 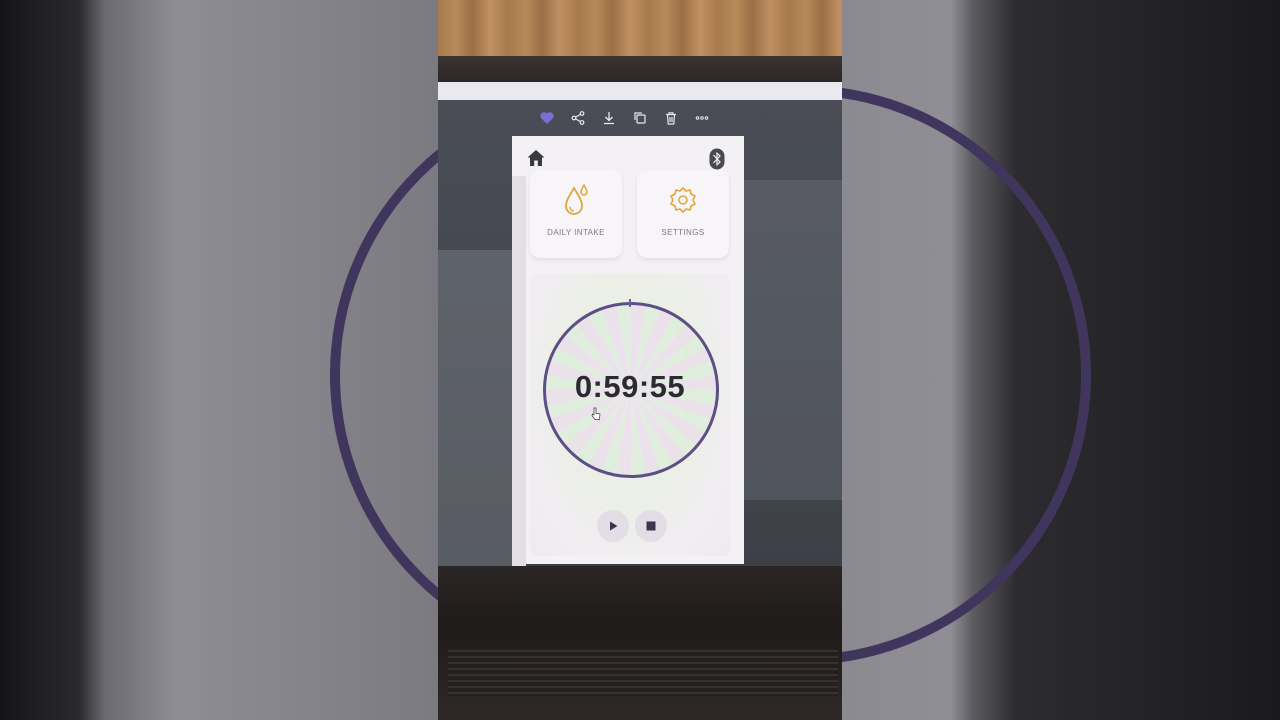 What do you see at coordinates (643, 673) in the screenshot?
I see `monitor-vent` at bounding box center [643, 673].